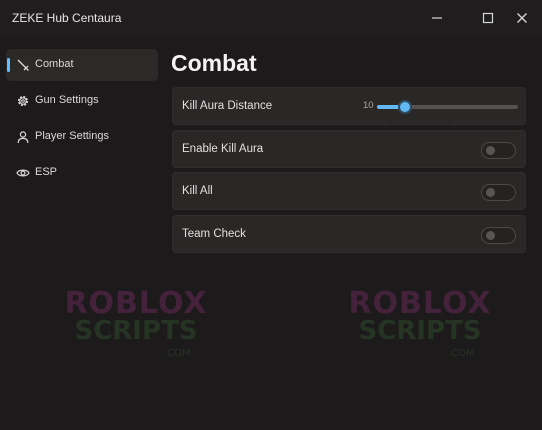 The image size is (542, 430). Describe the element at coordinates (54, 64) in the screenshot. I see `sidebar-item-label: Combat` at that location.